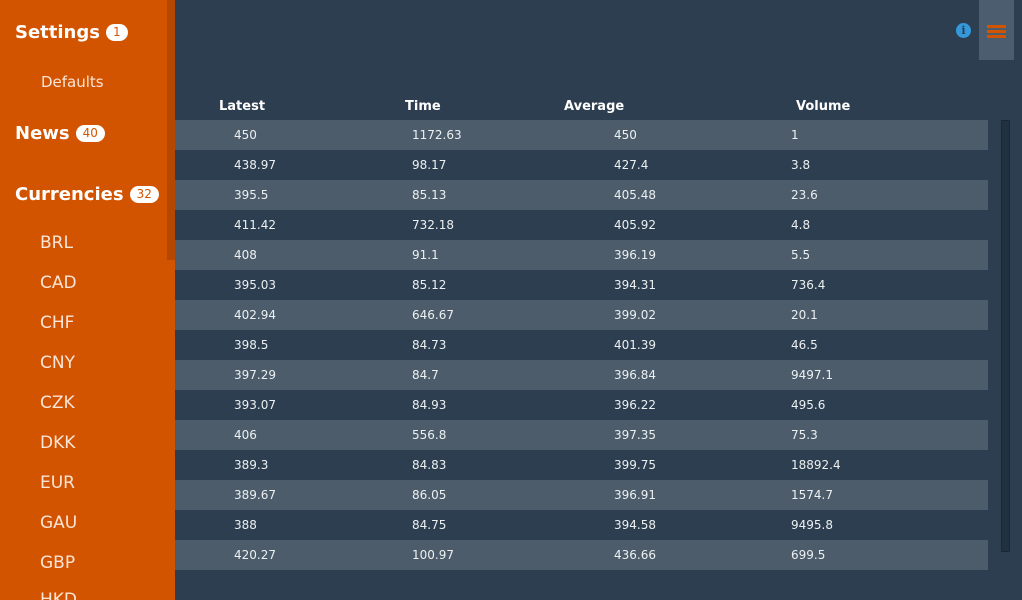 The image size is (1022, 600). Describe the element at coordinates (581, 555) in the screenshot. I see `table-row: 420.27 100.97 436.66 699.5` at that location.